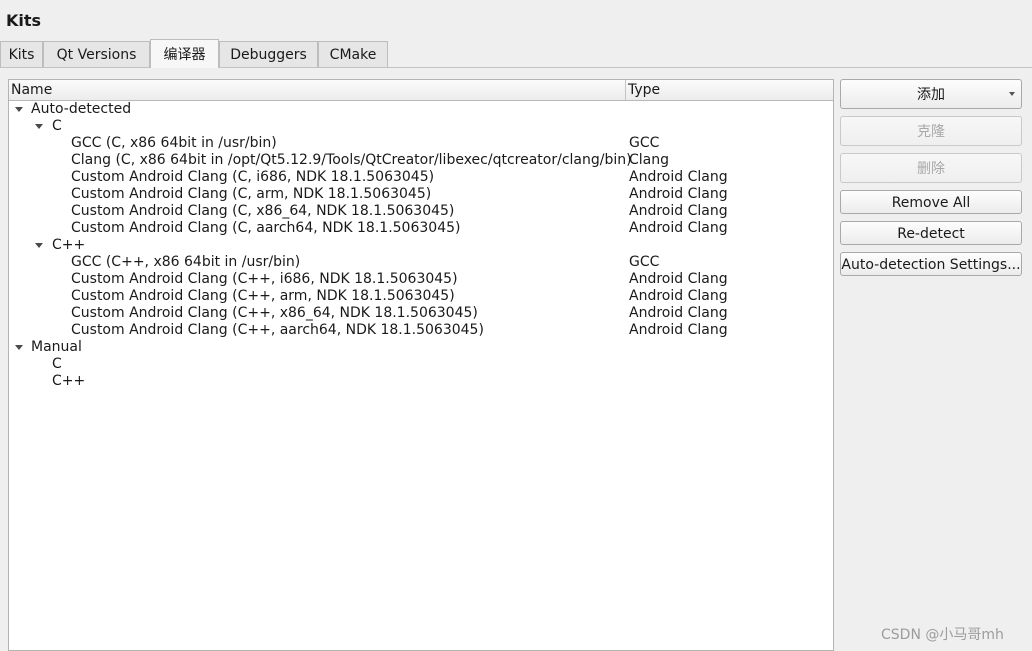 The width and height of the screenshot is (1032, 651). I want to click on tree-group-cpp: C++, so click(421, 245).